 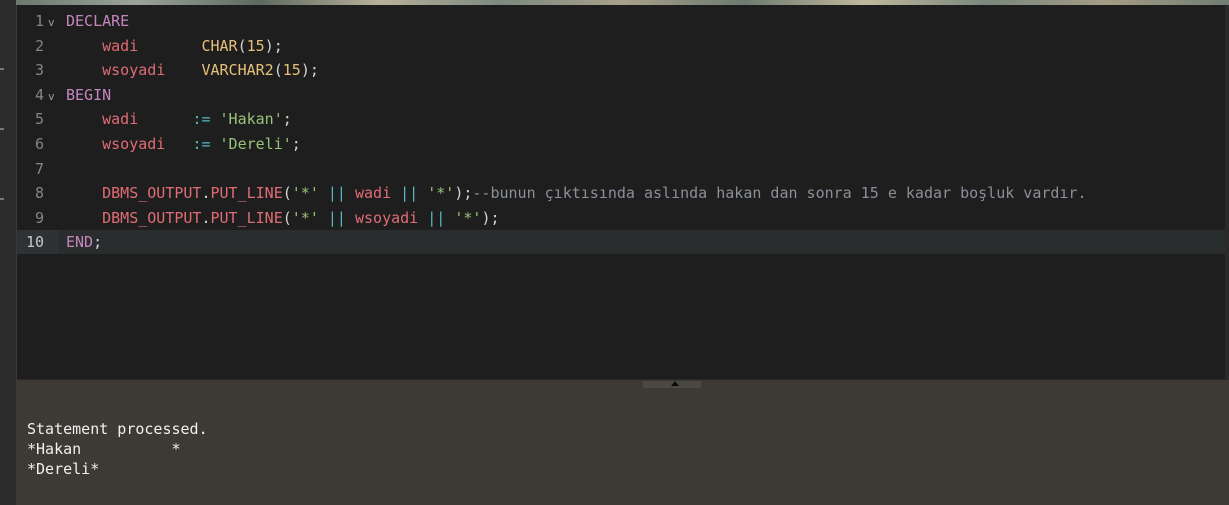 What do you see at coordinates (621, 119) in the screenshot?
I see `code-line: 5 wadi := 'Hakan';` at bounding box center [621, 119].